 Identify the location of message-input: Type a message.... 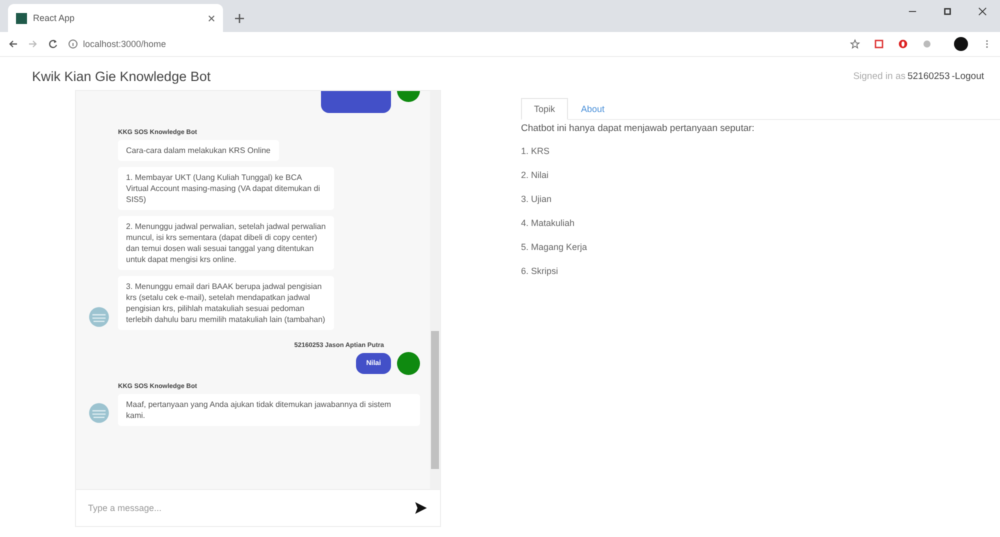
(250, 508).